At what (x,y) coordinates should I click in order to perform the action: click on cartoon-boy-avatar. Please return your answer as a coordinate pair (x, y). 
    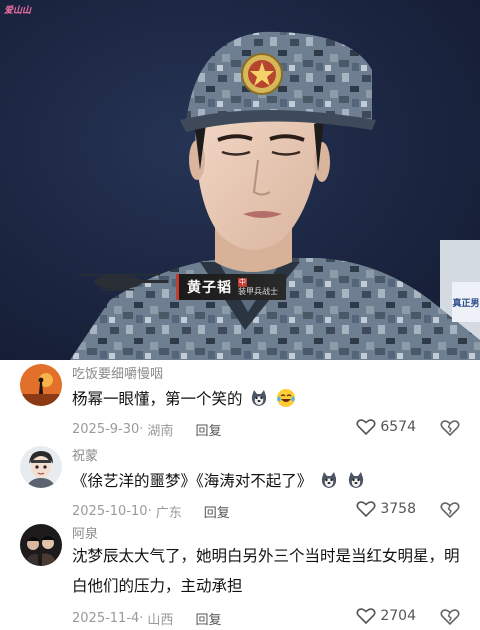
    Looking at the image, I should click on (41, 467).